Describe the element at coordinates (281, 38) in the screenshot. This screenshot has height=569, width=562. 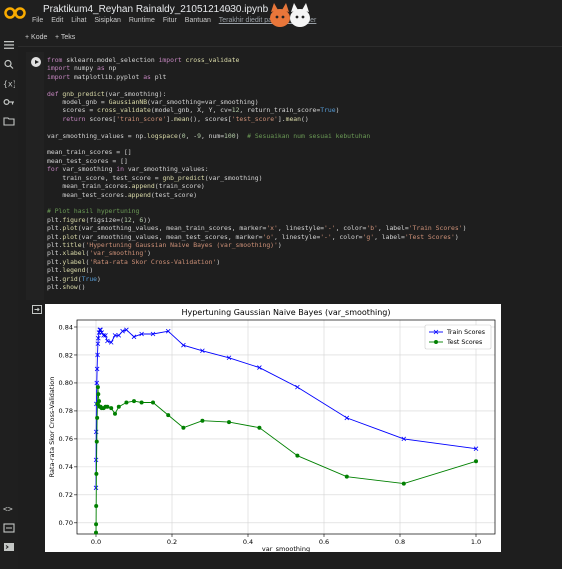
I see `notebook-toolbar: + Kode + Teks` at that location.